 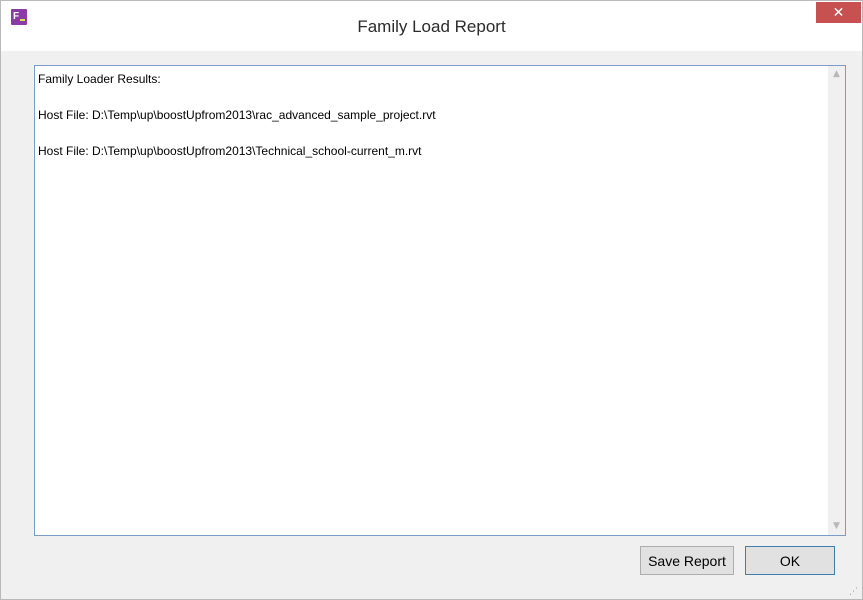 I want to click on resize-grip-icon: ⋰, so click(x=855, y=591).